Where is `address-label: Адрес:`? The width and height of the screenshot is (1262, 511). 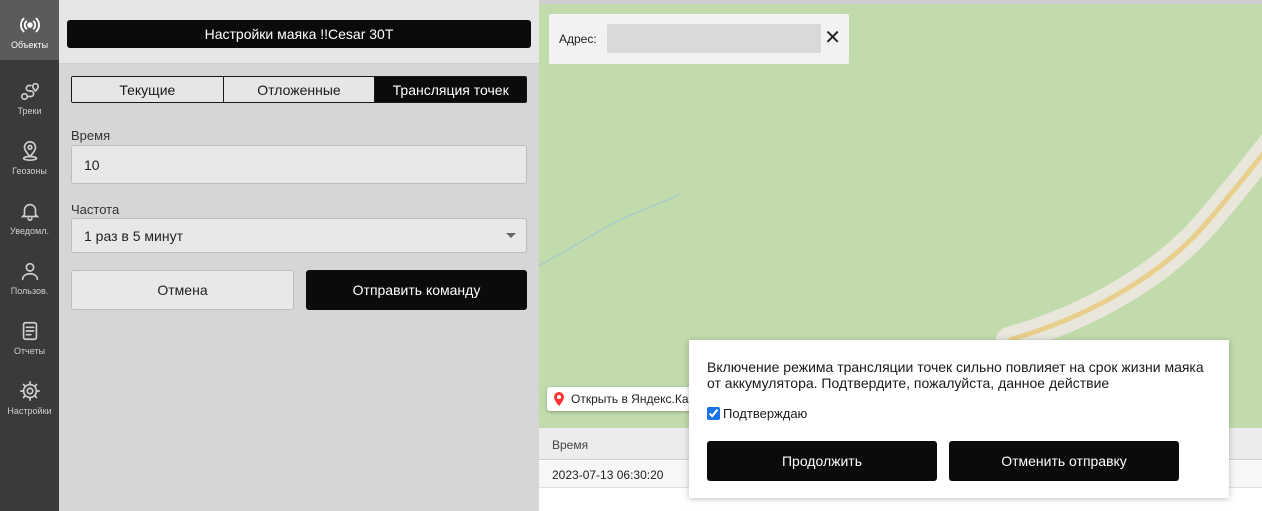 address-label: Адрес: is located at coordinates (578, 39).